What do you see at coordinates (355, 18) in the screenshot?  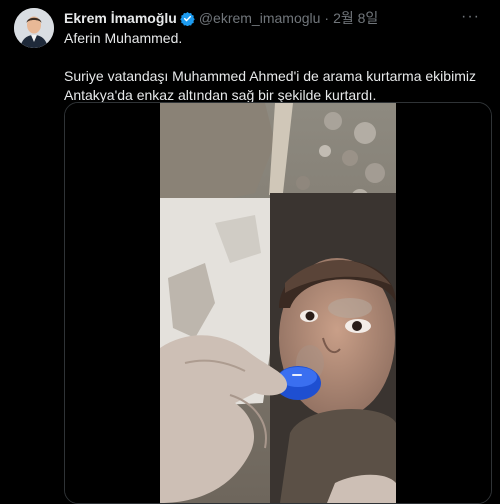 I see `tweet-date: 2월 8일` at bounding box center [355, 18].